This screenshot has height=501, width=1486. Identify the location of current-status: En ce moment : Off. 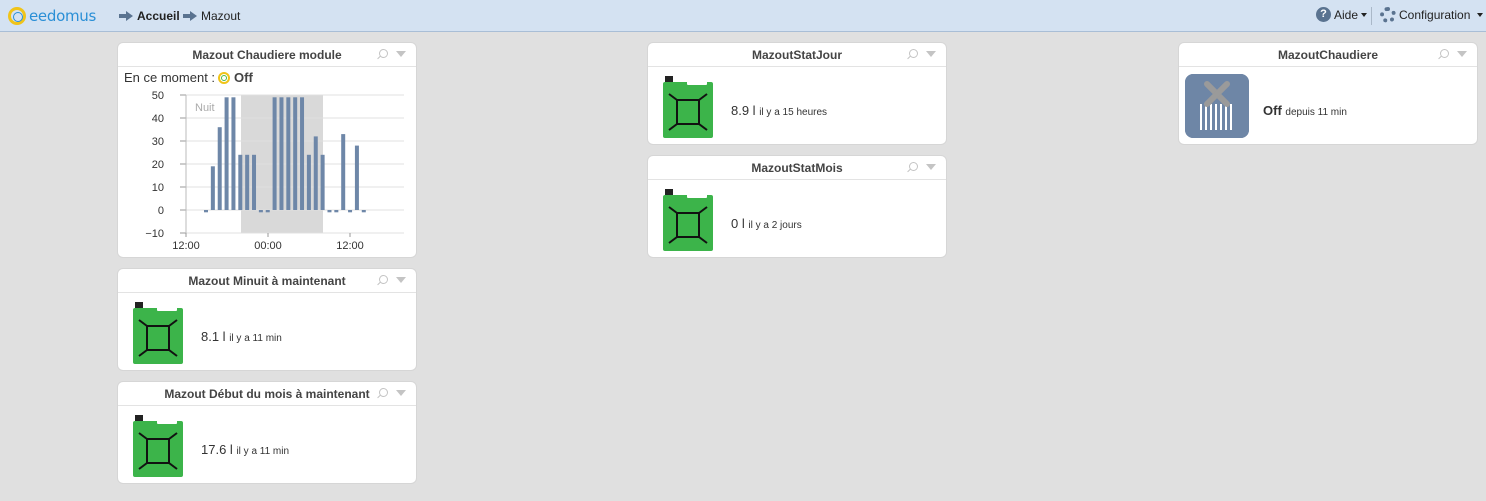
(188, 77).